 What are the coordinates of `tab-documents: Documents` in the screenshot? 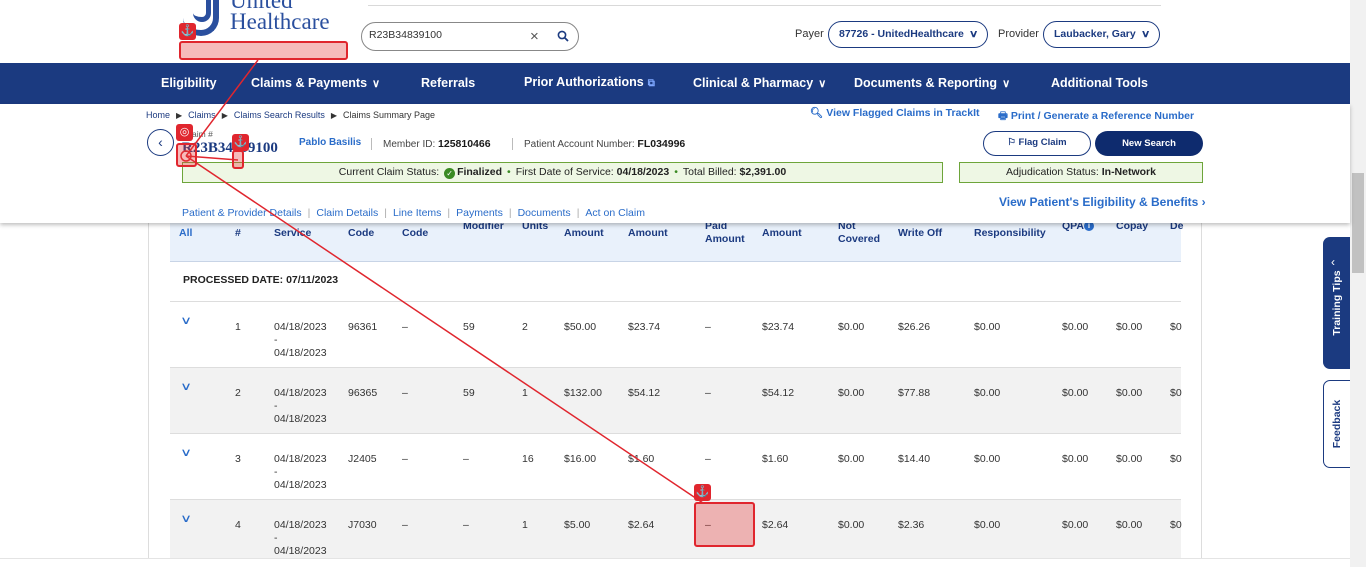 It's located at (544, 213).